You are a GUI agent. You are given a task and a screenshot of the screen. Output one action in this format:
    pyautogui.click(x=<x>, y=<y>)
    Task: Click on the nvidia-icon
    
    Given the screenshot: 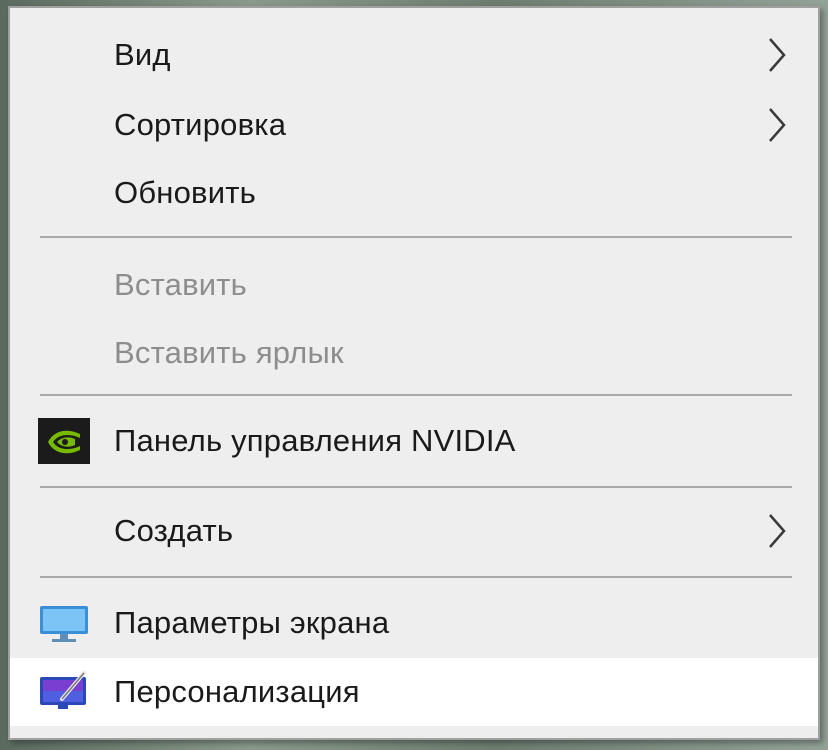 What is the action you would take?
    pyautogui.click(x=64, y=441)
    